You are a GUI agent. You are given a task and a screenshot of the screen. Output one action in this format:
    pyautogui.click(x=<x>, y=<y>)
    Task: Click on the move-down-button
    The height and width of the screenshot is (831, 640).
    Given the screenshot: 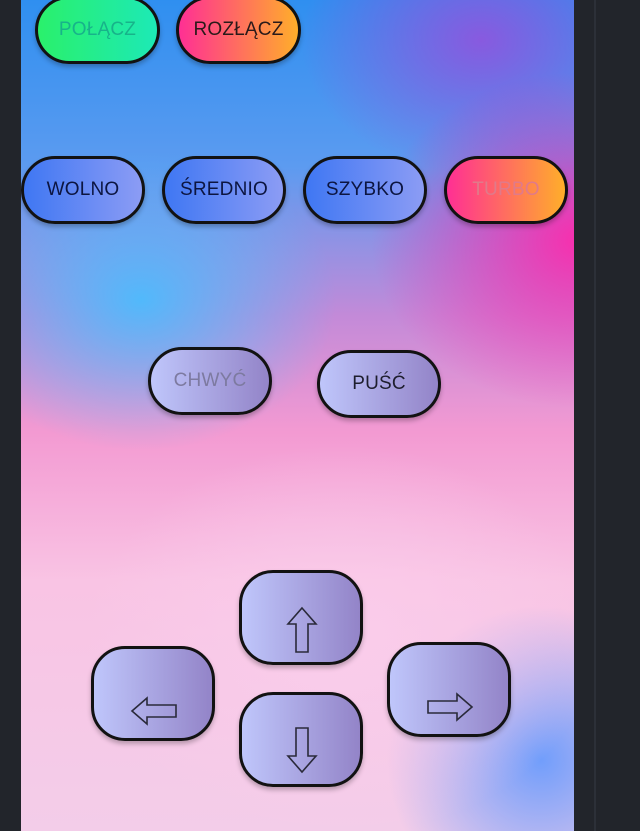 What is the action you would take?
    pyautogui.click(x=301, y=739)
    